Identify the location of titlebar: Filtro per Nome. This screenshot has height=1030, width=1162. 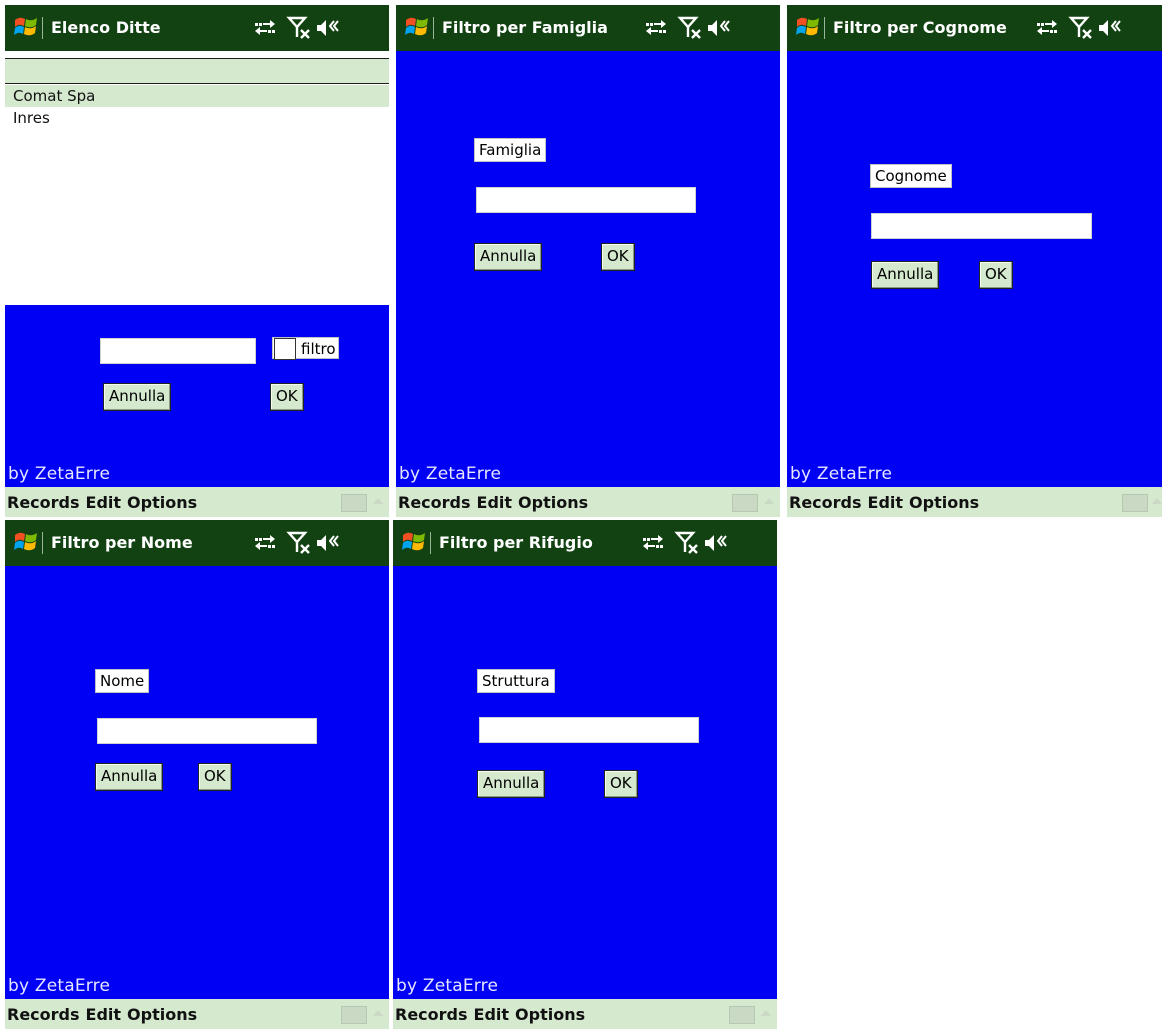
(197, 543).